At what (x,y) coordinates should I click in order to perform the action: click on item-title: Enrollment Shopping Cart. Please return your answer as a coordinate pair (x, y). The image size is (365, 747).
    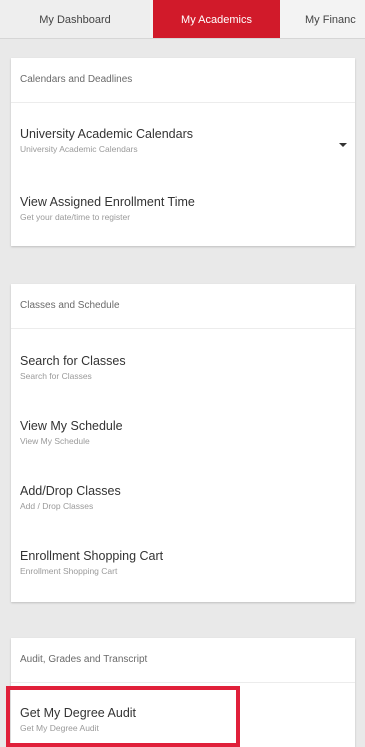
    Looking at the image, I should click on (92, 556).